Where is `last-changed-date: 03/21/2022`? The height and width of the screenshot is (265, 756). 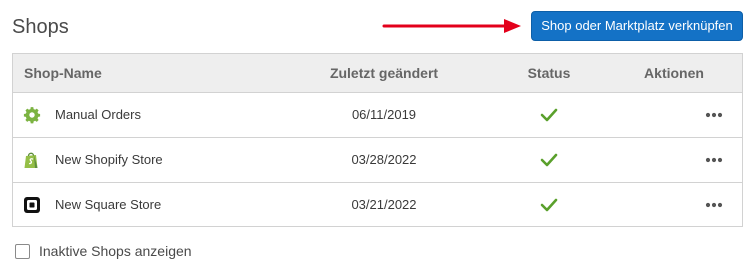
last-changed-date: 03/21/2022 is located at coordinates (384, 204).